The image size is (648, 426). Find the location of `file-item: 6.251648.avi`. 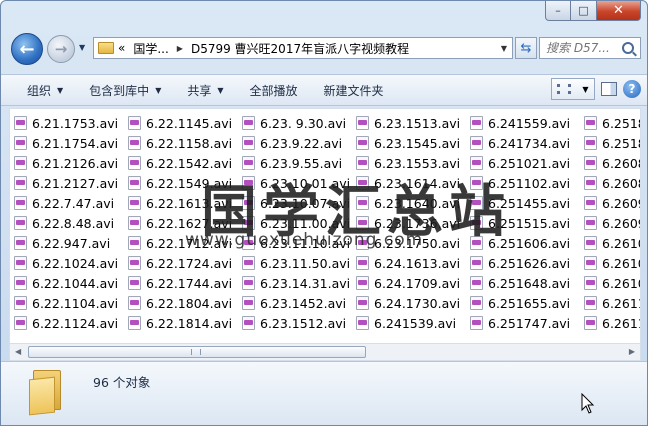

file-item: 6.251648.avi is located at coordinates (527, 283).